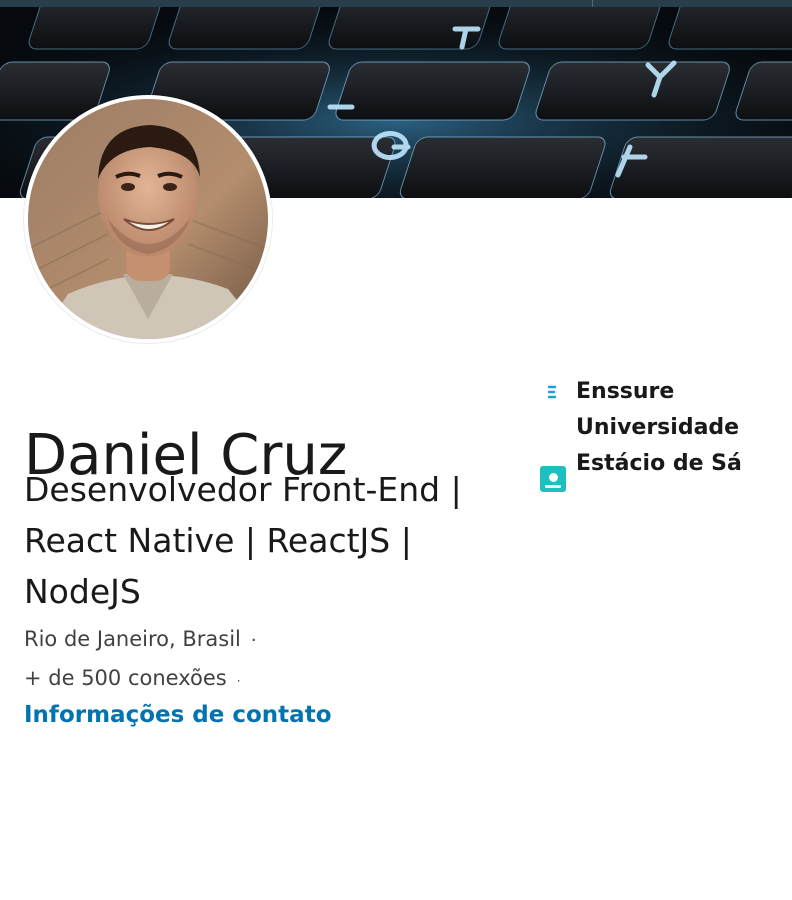  Describe the element at coordinates (396, 3) in the screenshot. I see `global-nav-bar-edge` at that location.